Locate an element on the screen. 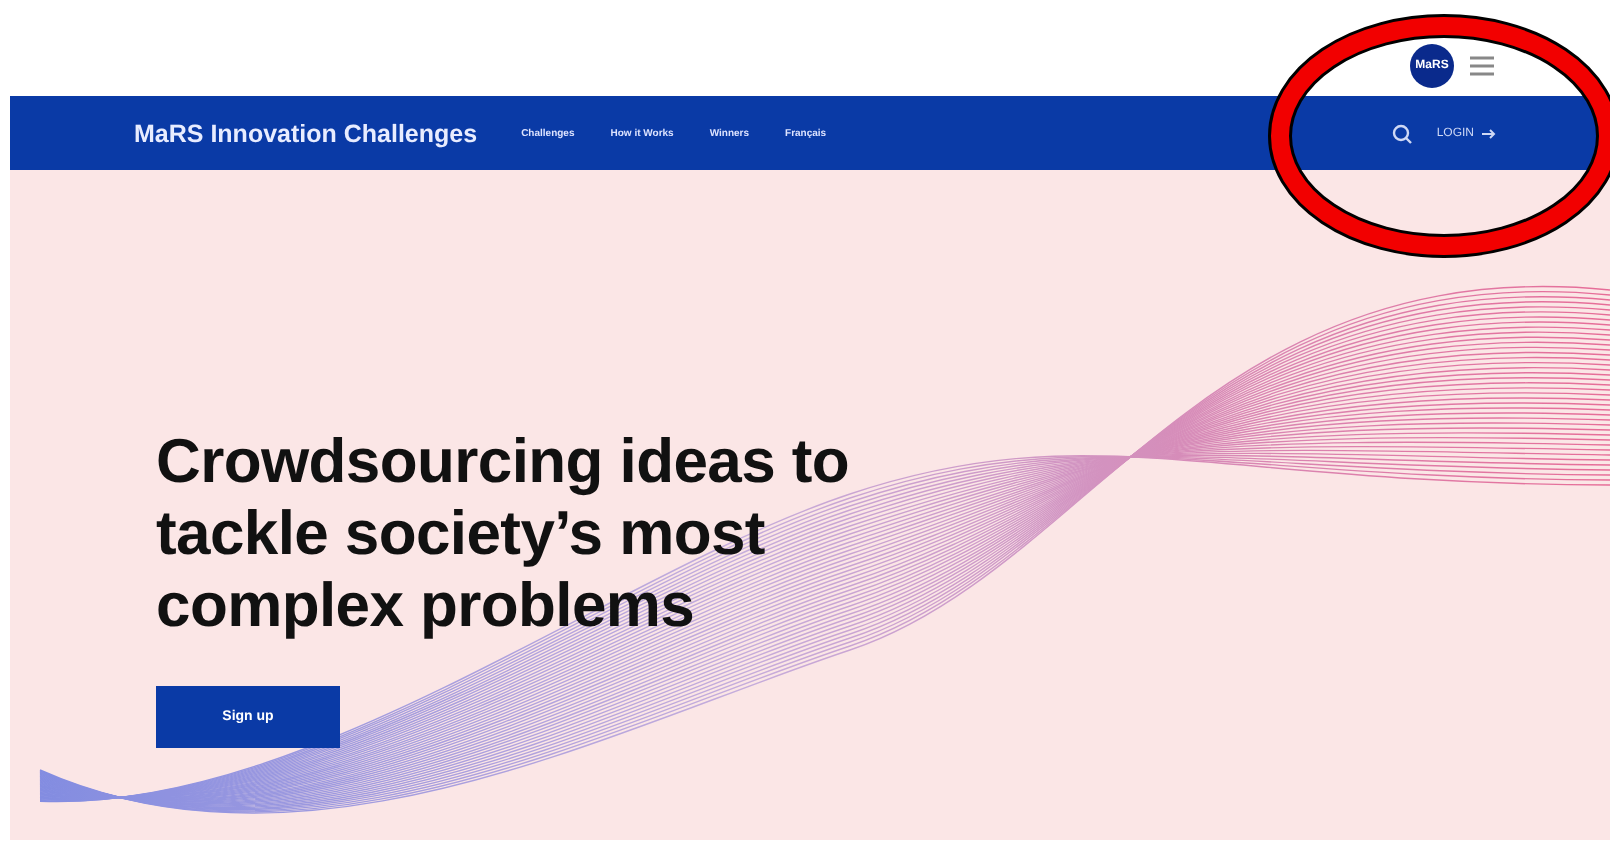  login-icon is located at coordinates (1489, 133).